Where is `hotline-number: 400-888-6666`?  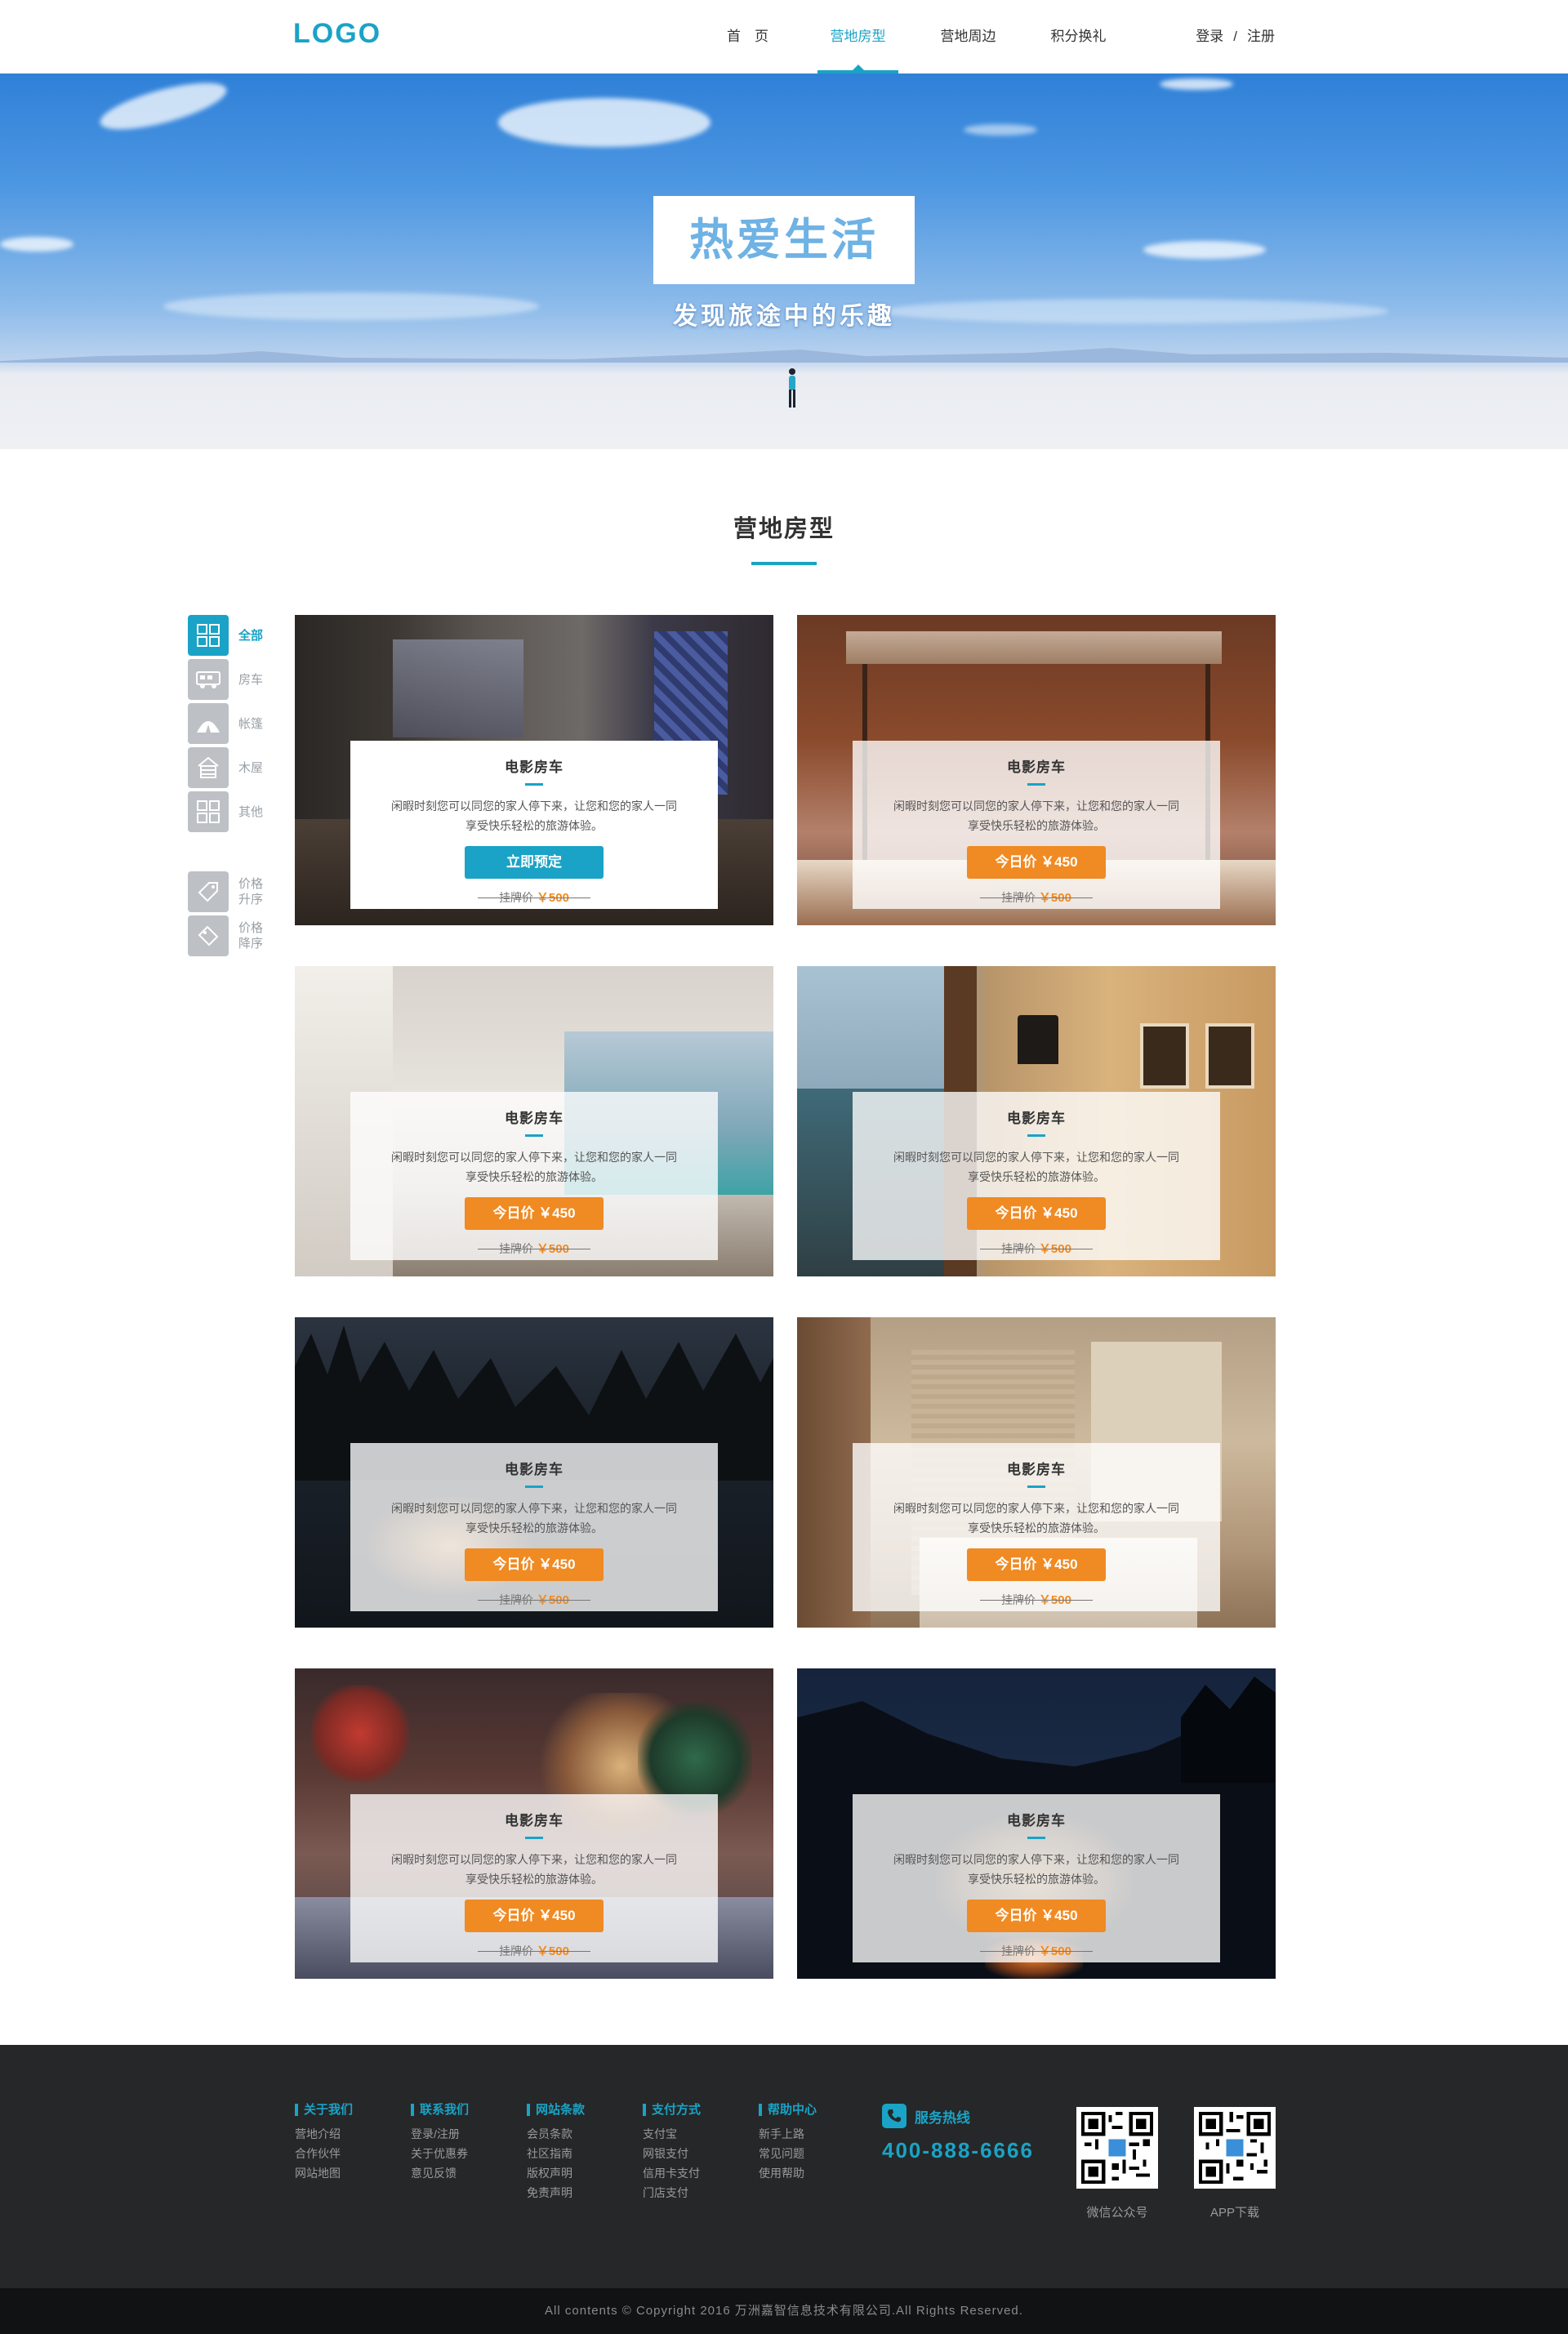
hotline-number: 400-888-6666 is located at coordinates (958, 2150).